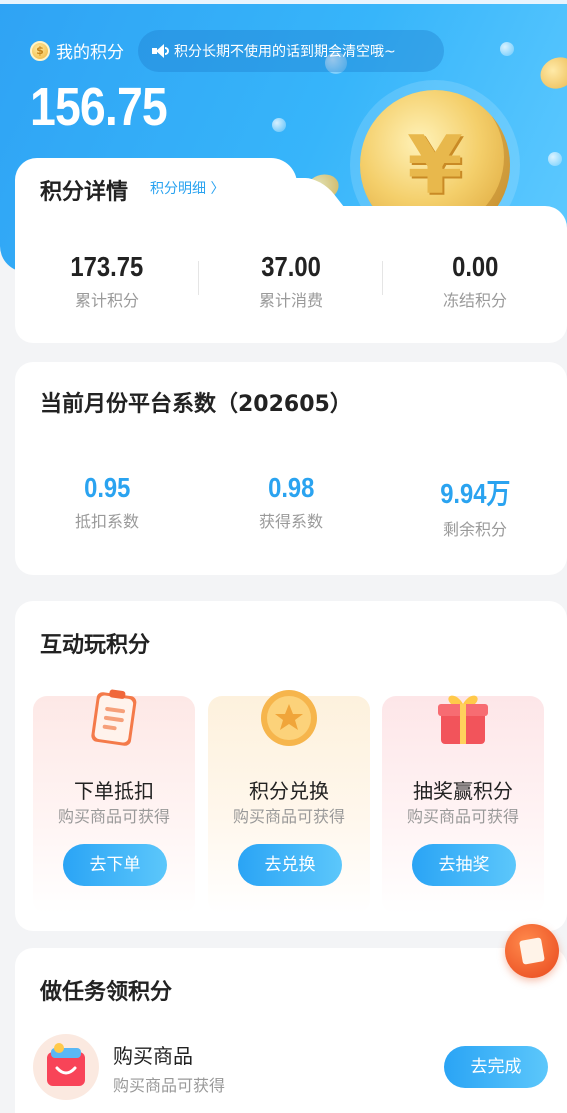 This screenshot has width=567, height=1113. What do you see at coordinates (84, 192) in the screenshot?
I see `detail-title: 积分详情` at bounding box center [84, 192].